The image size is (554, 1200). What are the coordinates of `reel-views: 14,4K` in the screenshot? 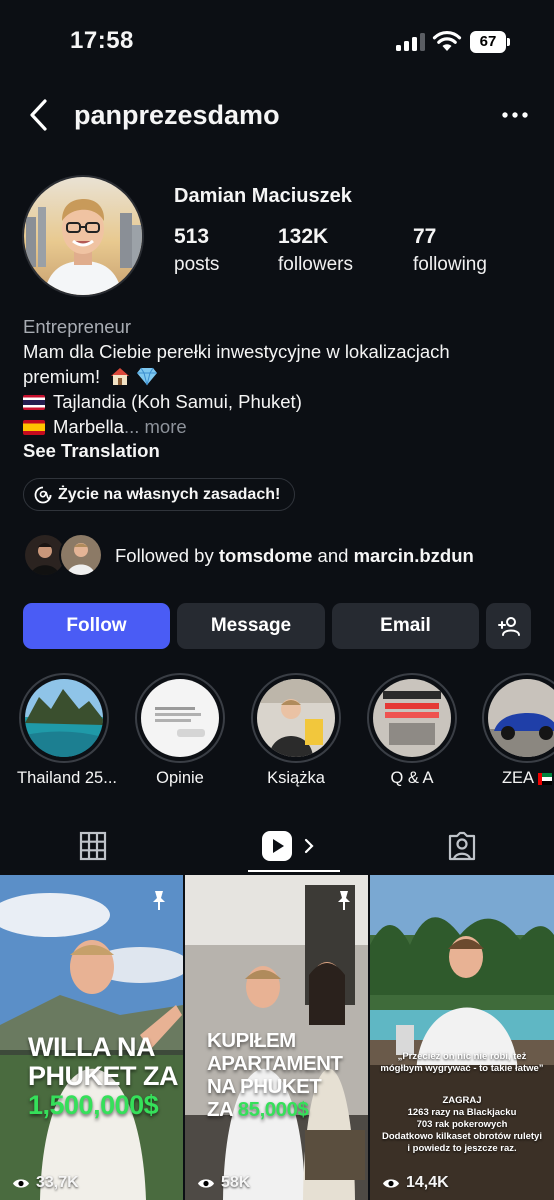 It's located at (427, 1182).